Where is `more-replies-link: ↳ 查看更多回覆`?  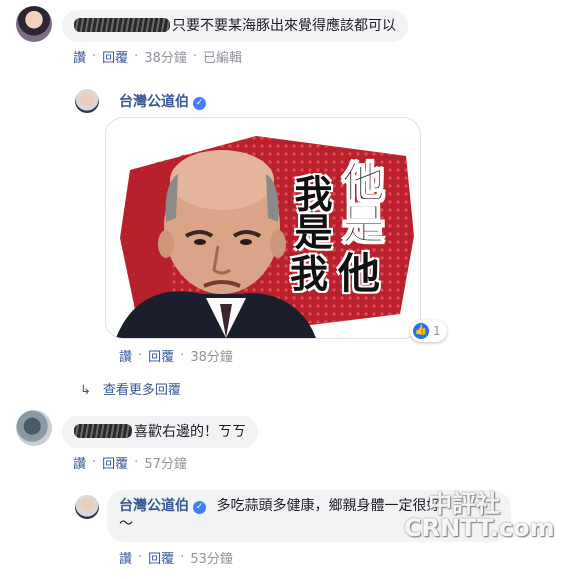
more-replies-link: ↳ 查看更多回覆 is located at coordinates (130, 388).